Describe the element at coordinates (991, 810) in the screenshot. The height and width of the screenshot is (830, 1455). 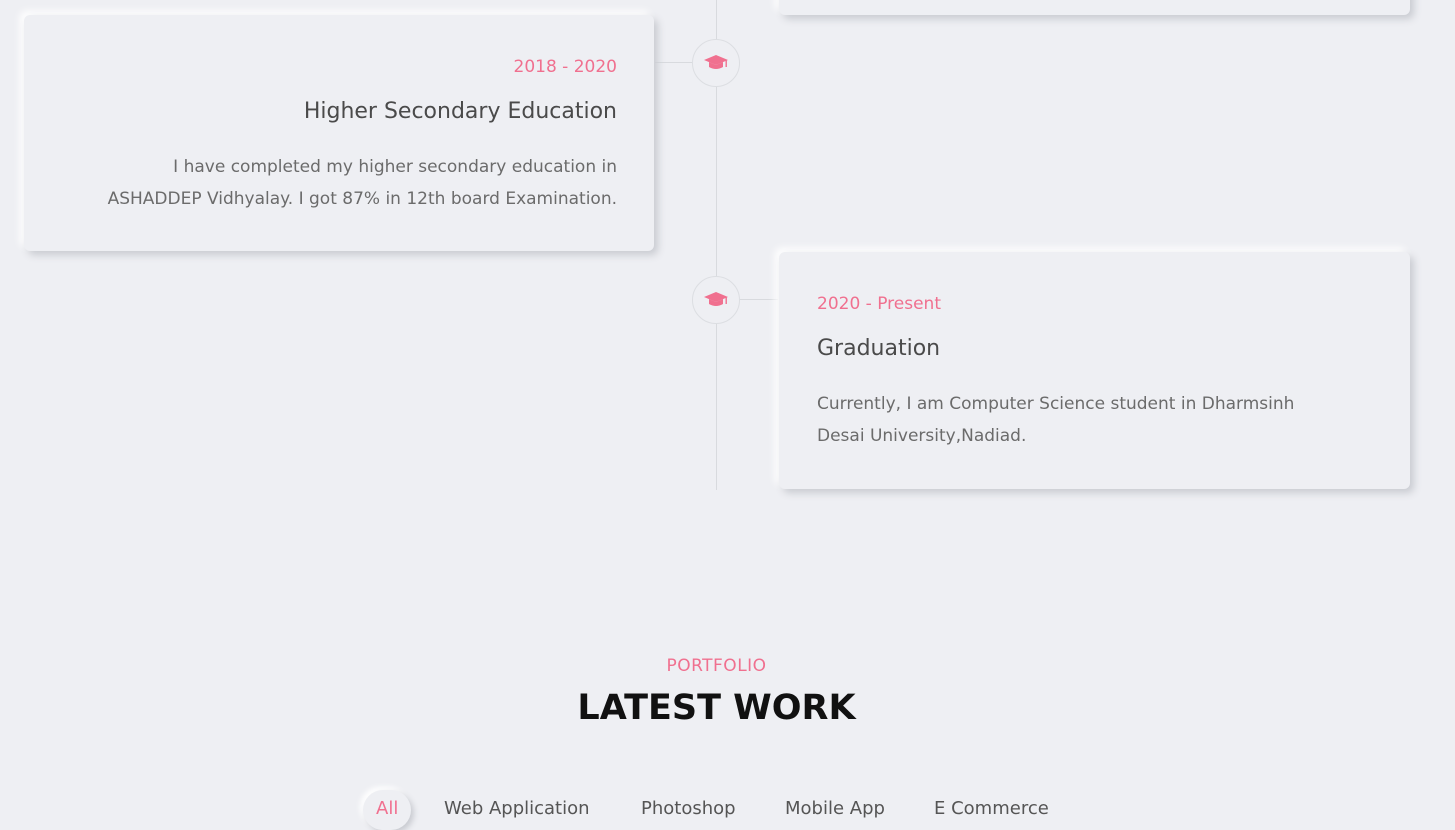
I see `filter-e-commerce: E Commerce` at that location.